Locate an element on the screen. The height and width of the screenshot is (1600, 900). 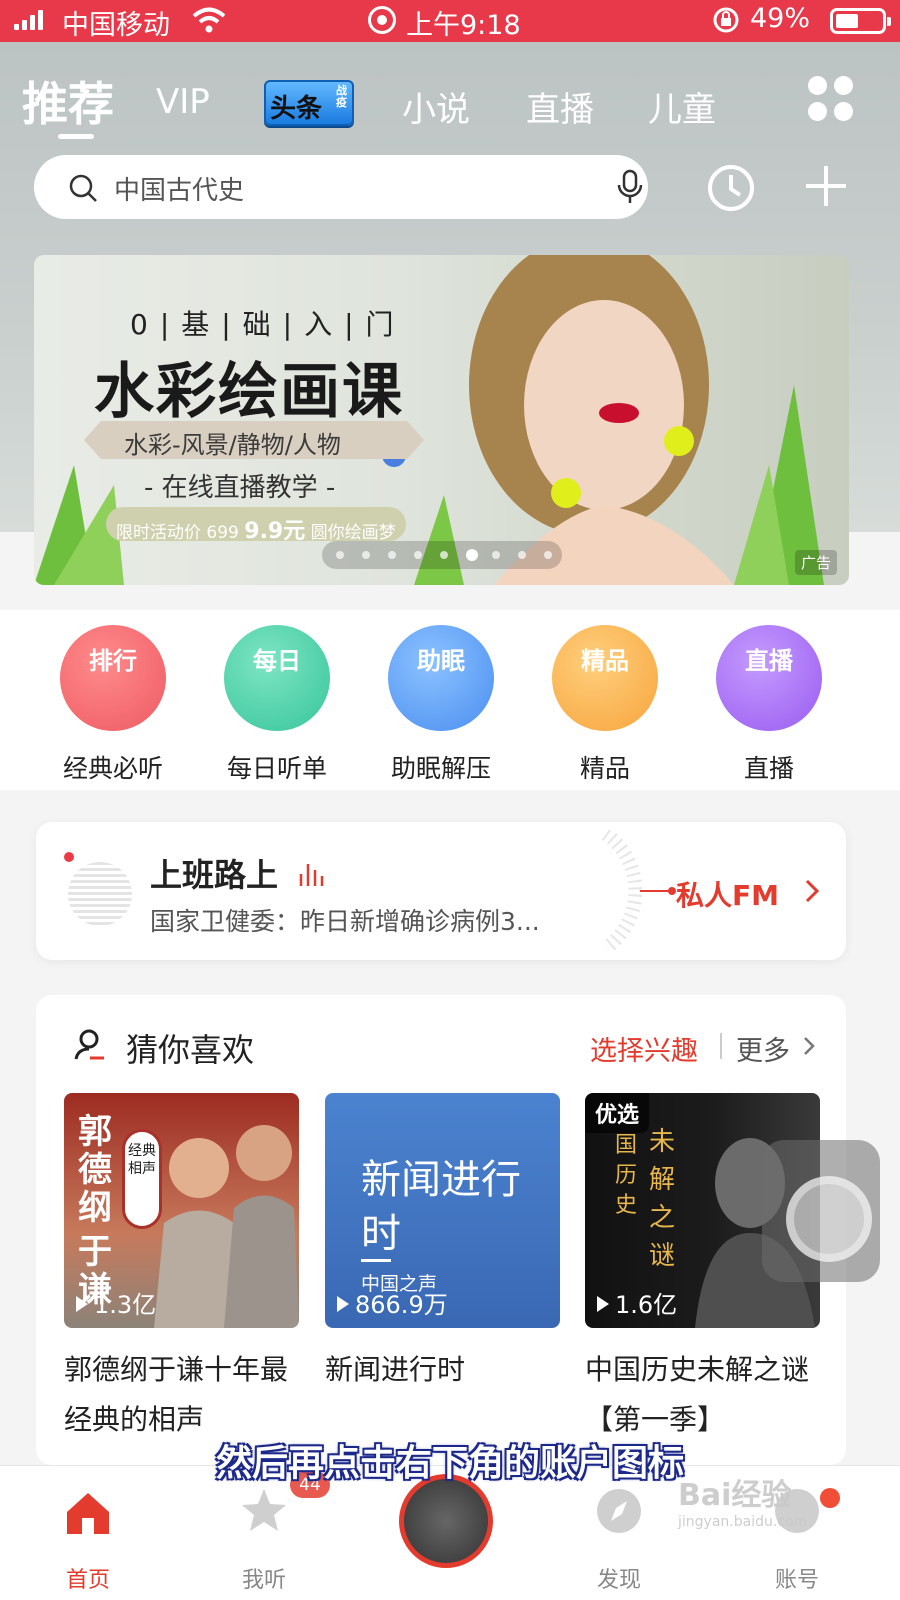
live-icon-text: 直播 is located at coordinates (769, 661).